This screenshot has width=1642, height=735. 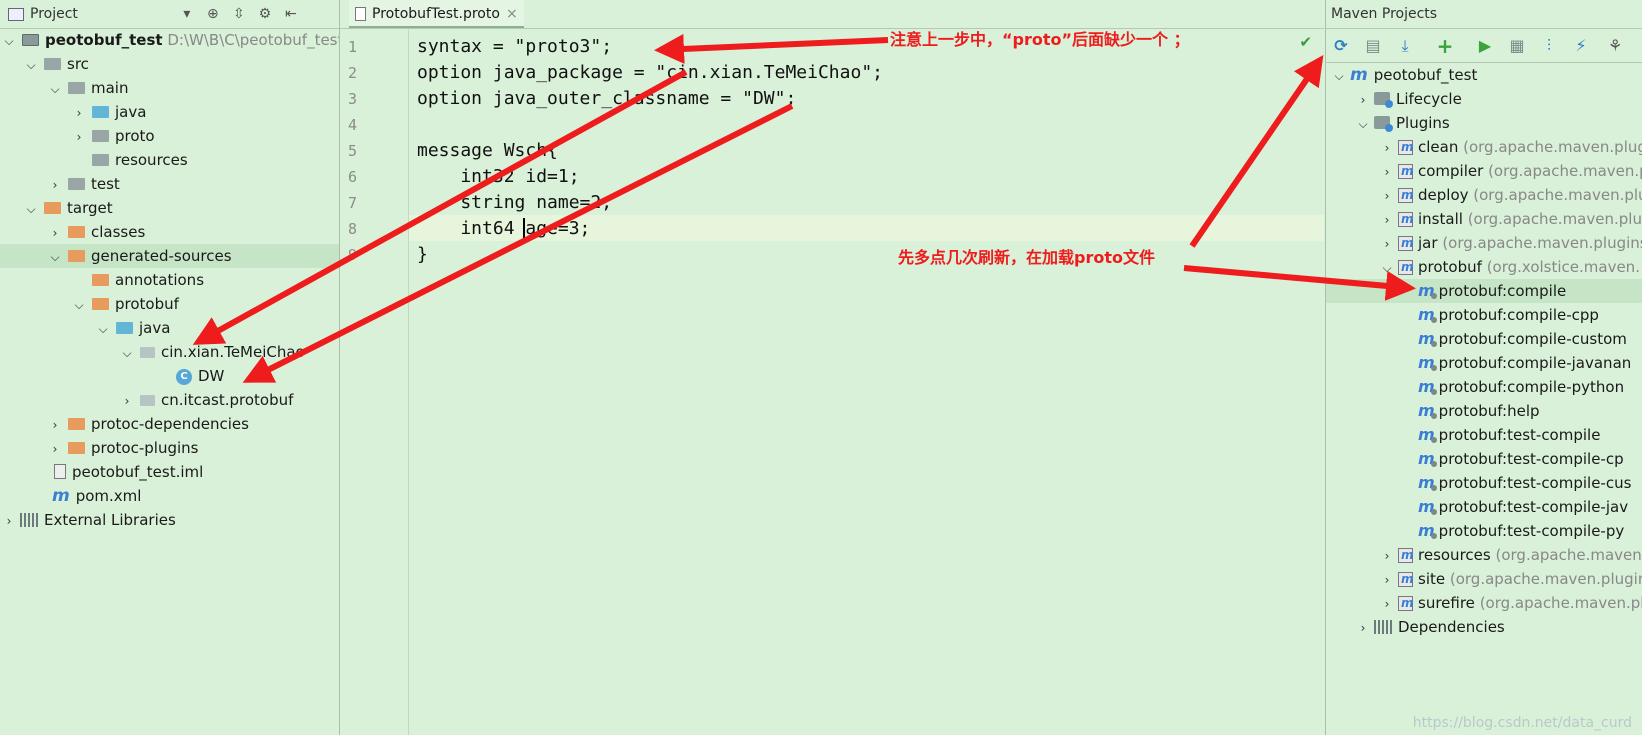 What do you see at coordinates (1524, 483) in the screenshot?
I see `maven-tree-item: m protobuf:test-compile-cus` at bounding box center [1524, 483].